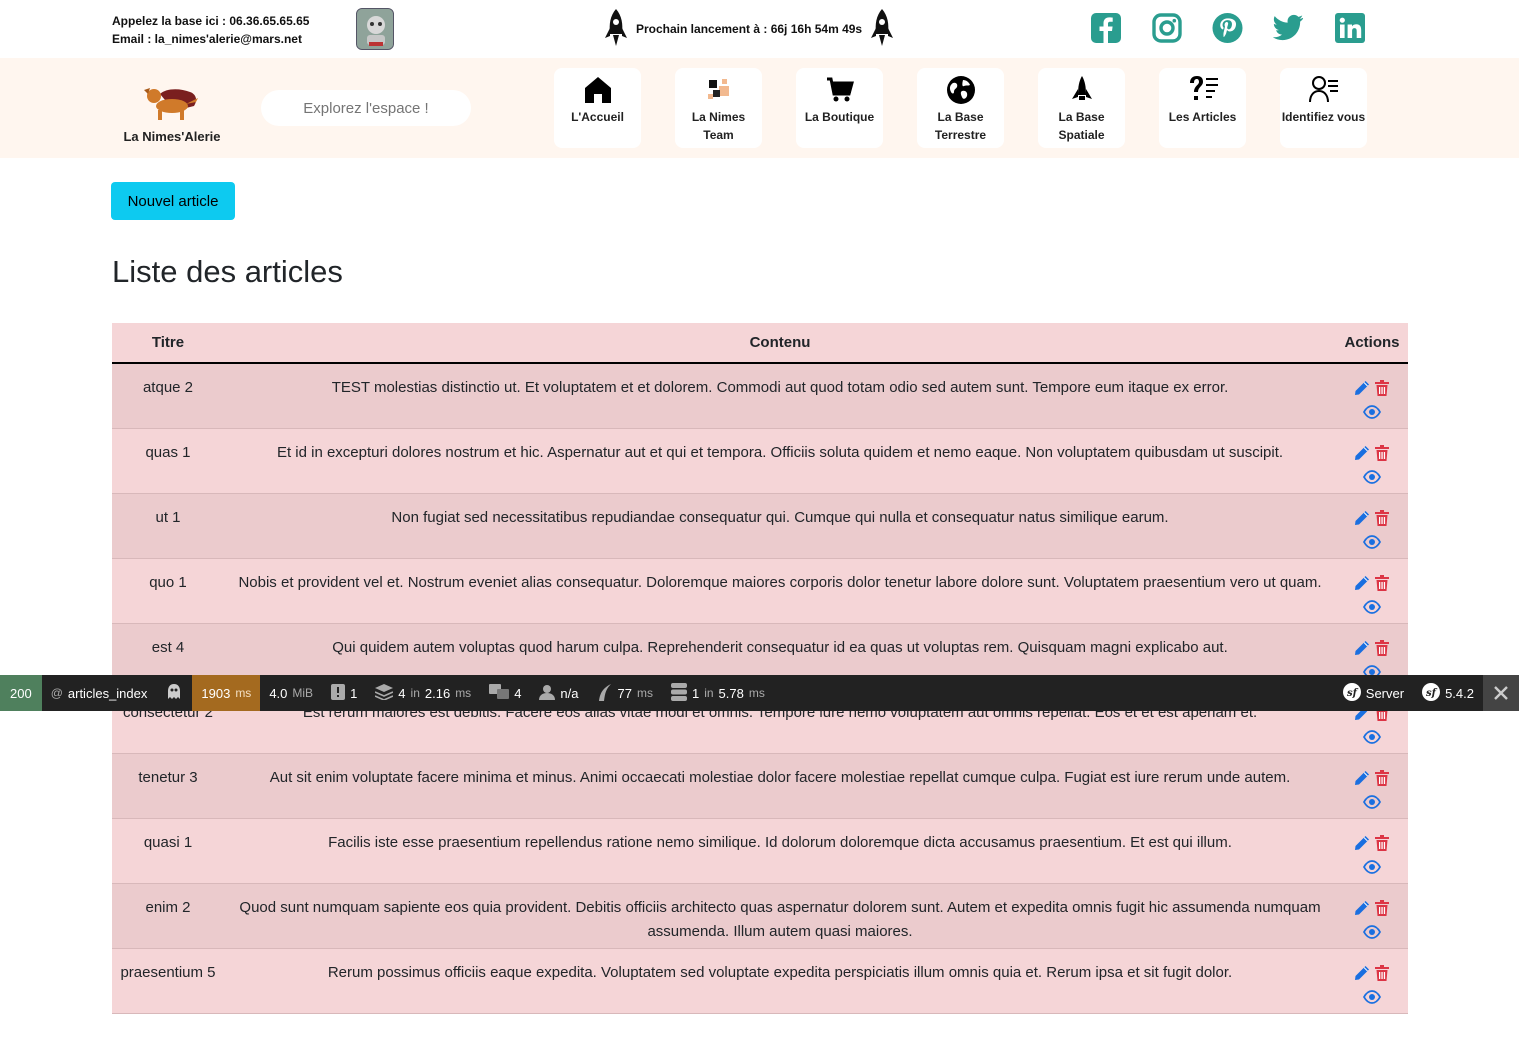  What do you see at coordinates (718, 126) in the screenshot?
I see `nav-label: La Nimes Team` at bounding box center [718, 126].